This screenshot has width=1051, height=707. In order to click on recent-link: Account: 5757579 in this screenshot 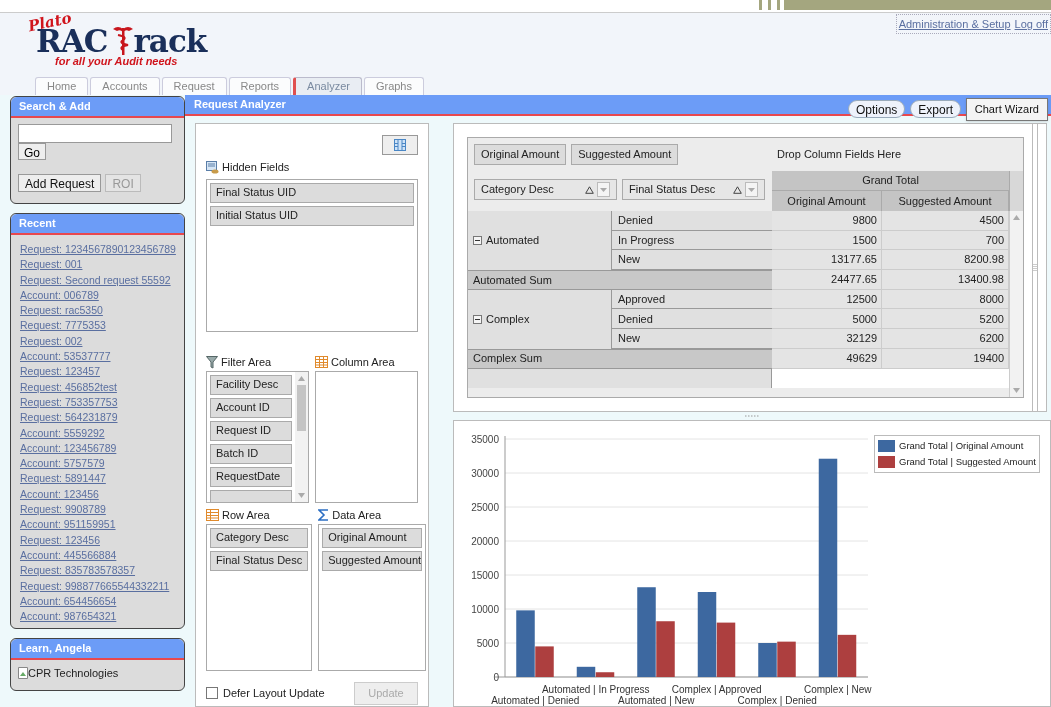, I will do `click(62, 464)`.